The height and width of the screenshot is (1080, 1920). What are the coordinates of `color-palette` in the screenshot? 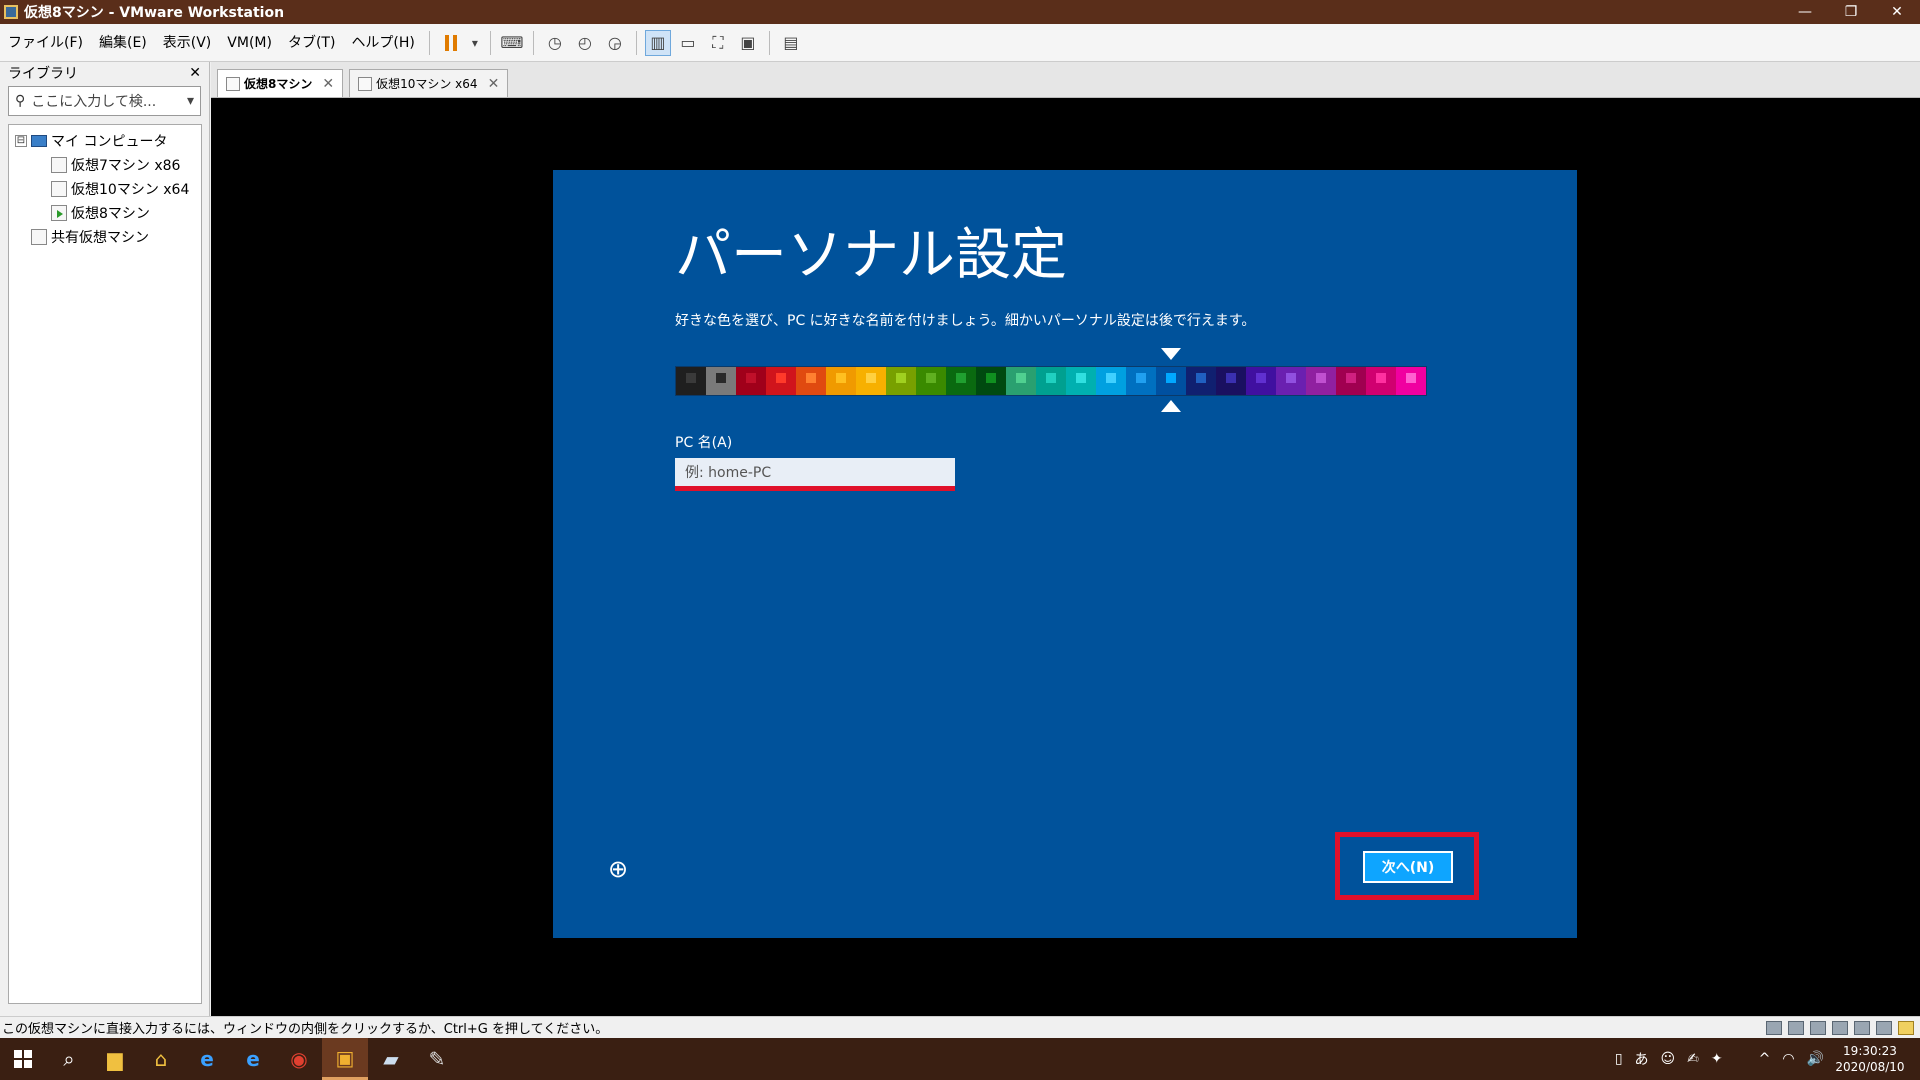 It's located at (1051, 381).